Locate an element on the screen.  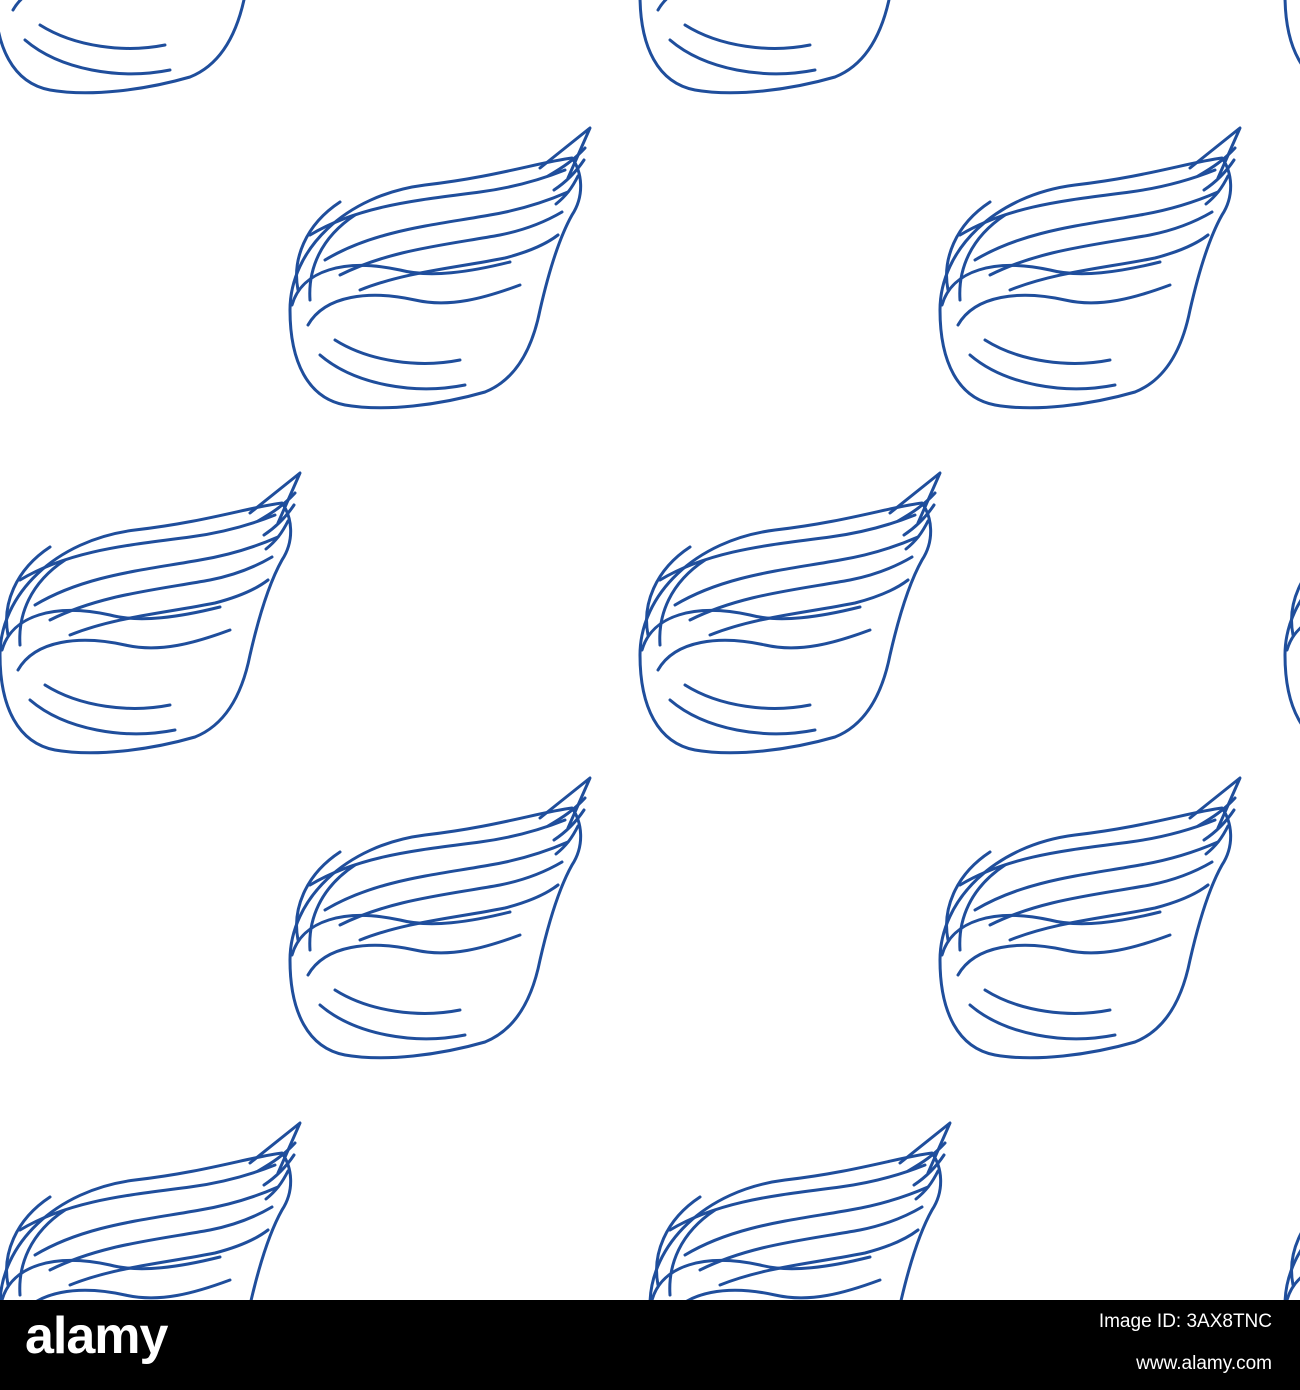
image-id-text: Image ID: 3AX8TNC is located at coordinates (1185, 1321).